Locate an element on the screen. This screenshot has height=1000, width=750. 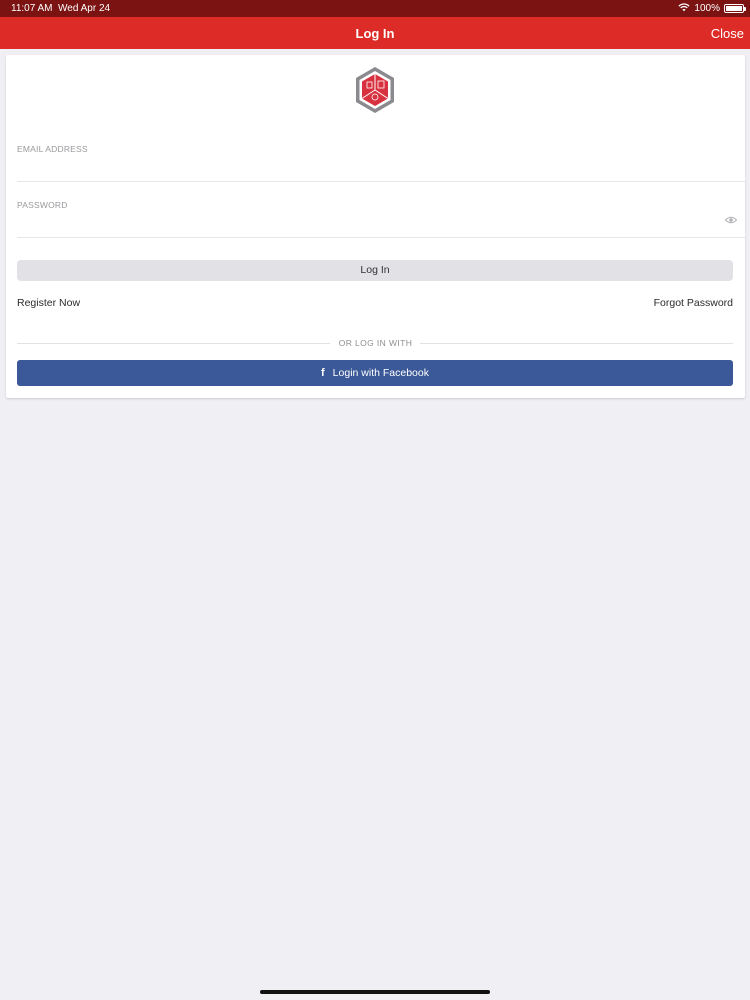
hexagon-logo-icon is located at coordinates (375, 90).